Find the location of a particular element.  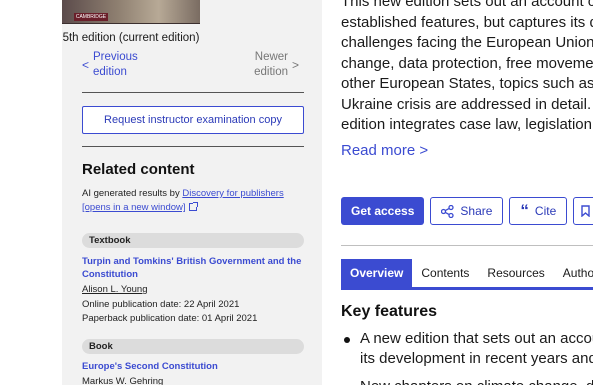

description-line: change, data protection, free movemen is located at coordinates (467, 63).